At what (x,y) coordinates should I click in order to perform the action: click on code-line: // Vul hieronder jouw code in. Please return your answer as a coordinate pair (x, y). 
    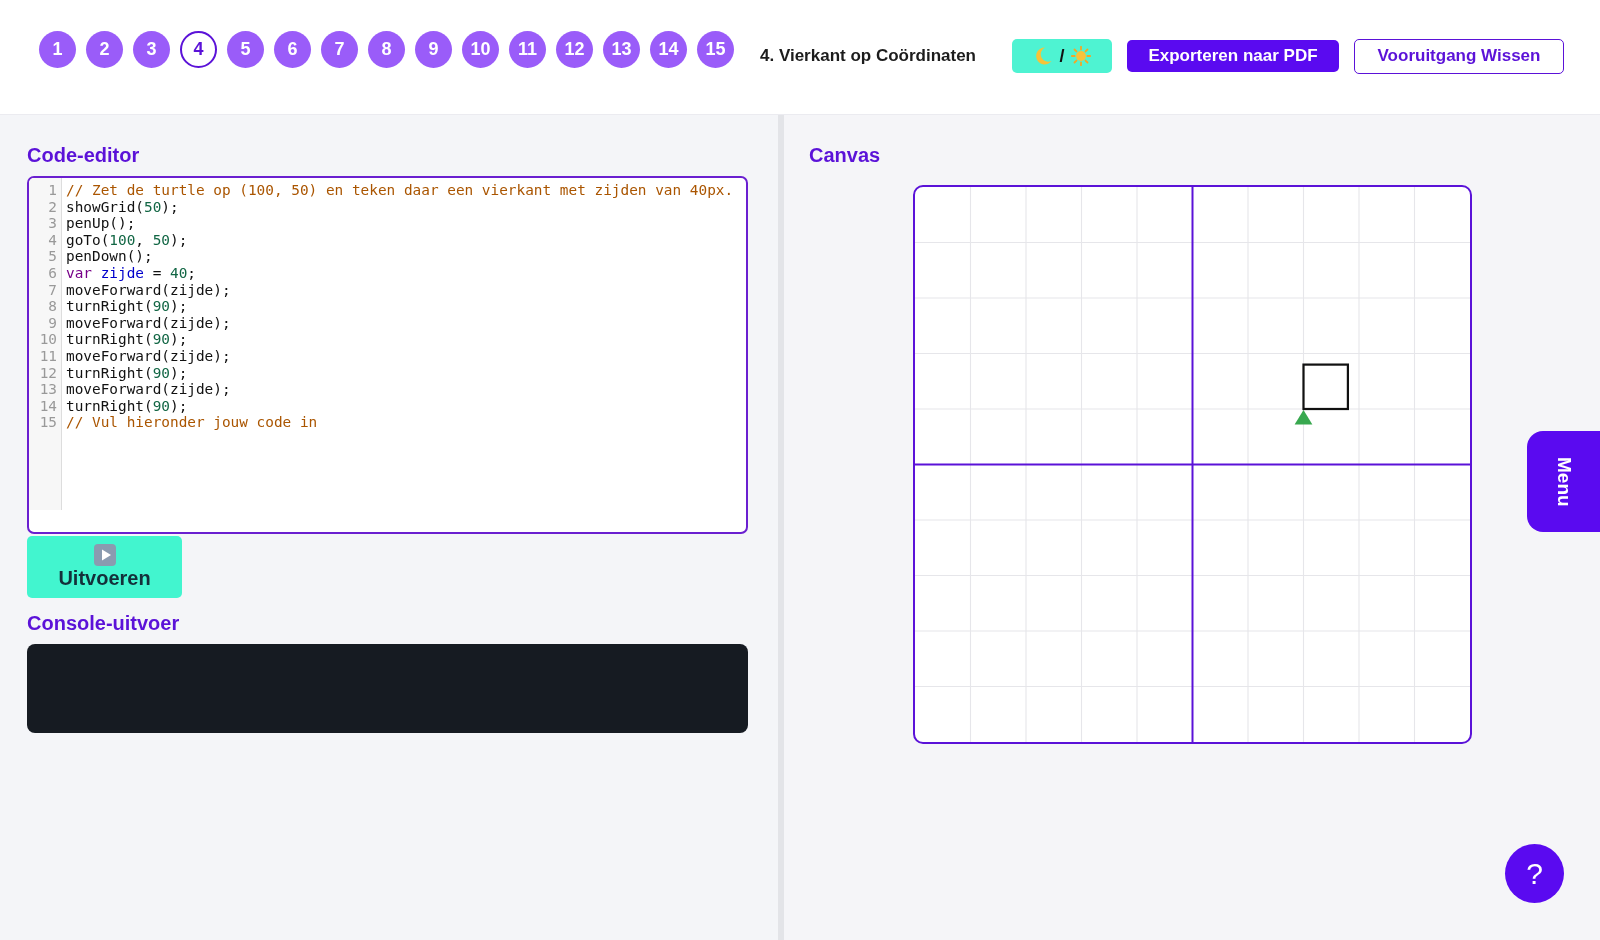
    Looking at the image, I should click on (192, 422).